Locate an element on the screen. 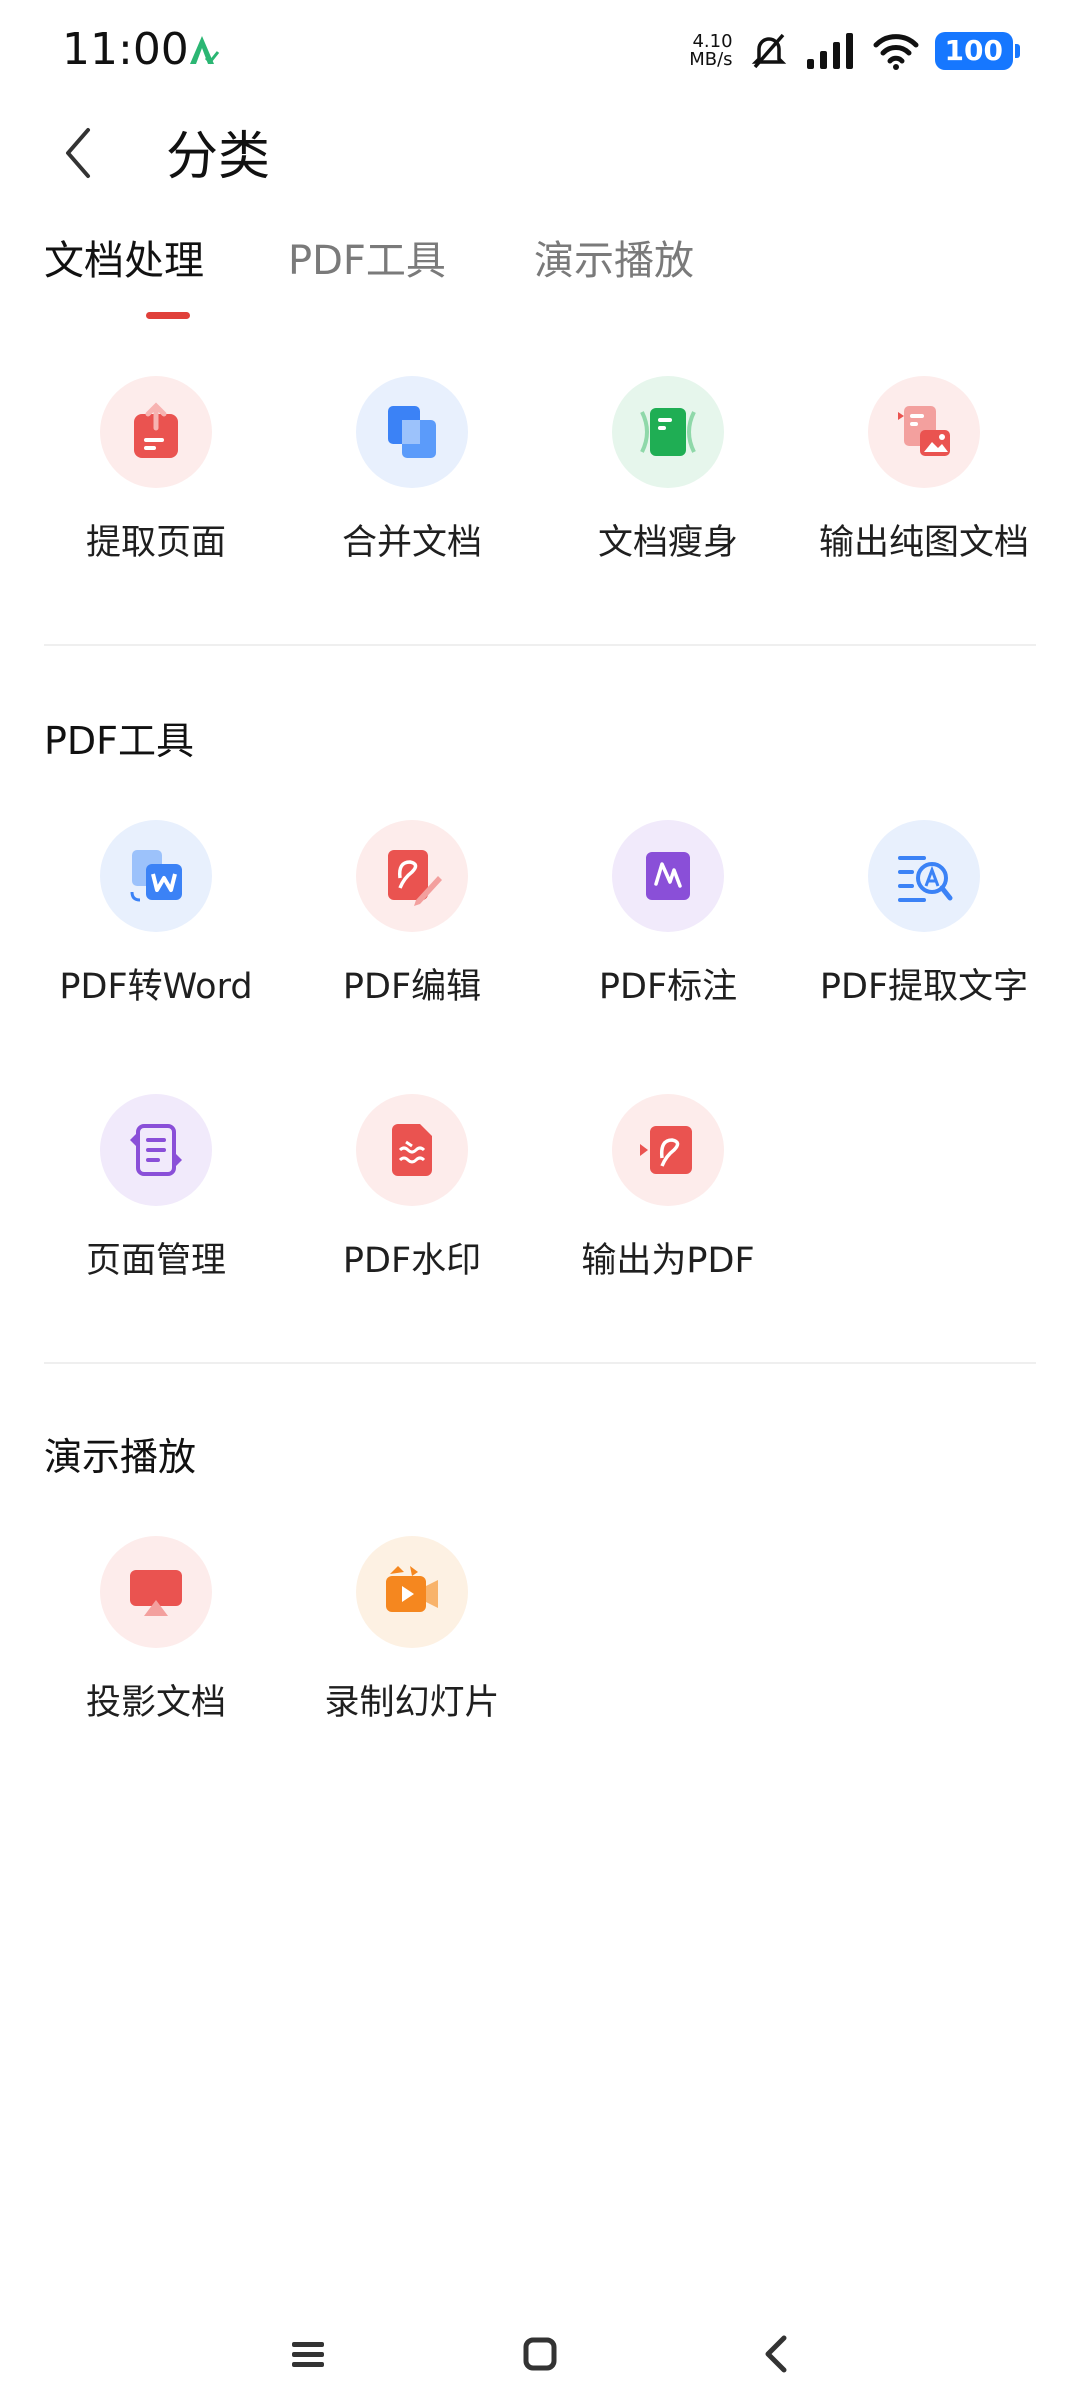 The height and width of the screenshot is (2400, 1080). page-manage-icon is located at coordinates (156, 1150).